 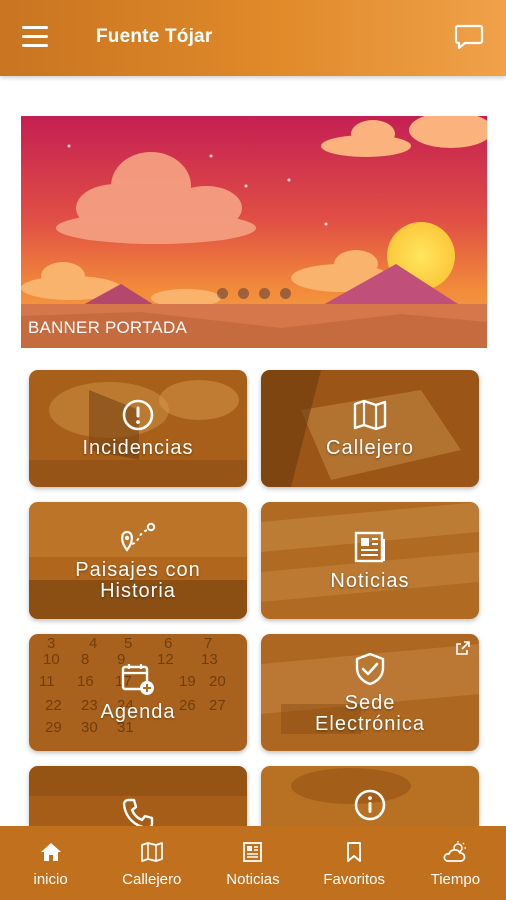 What do you see at coordinates (370, 581) in the screenshot?
I see `tile-label: Noticias` at bounding box center [370, 581].